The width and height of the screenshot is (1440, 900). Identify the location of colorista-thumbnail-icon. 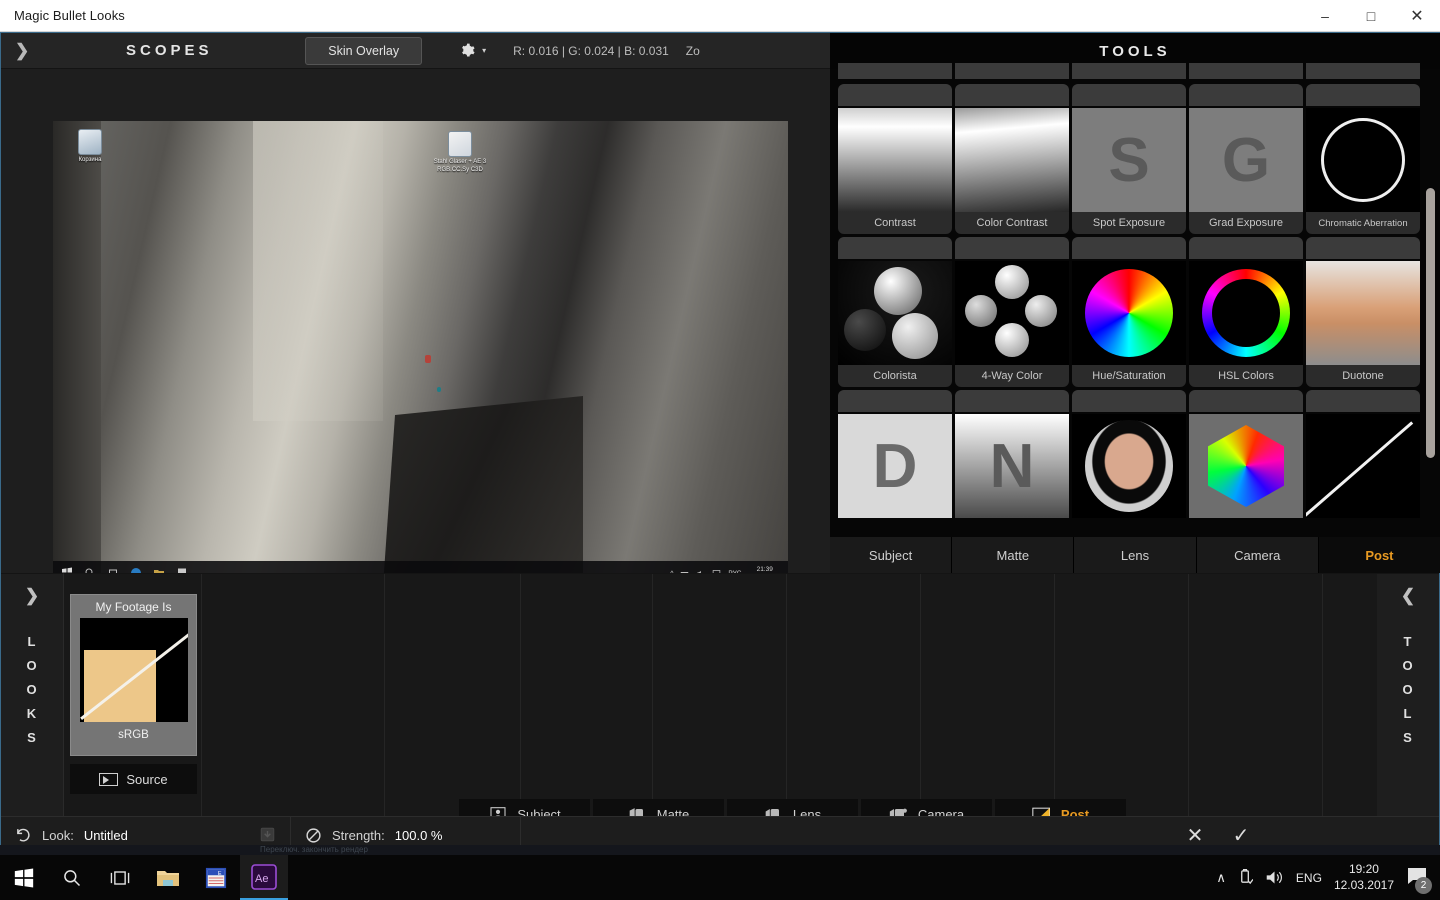
(895, 313).